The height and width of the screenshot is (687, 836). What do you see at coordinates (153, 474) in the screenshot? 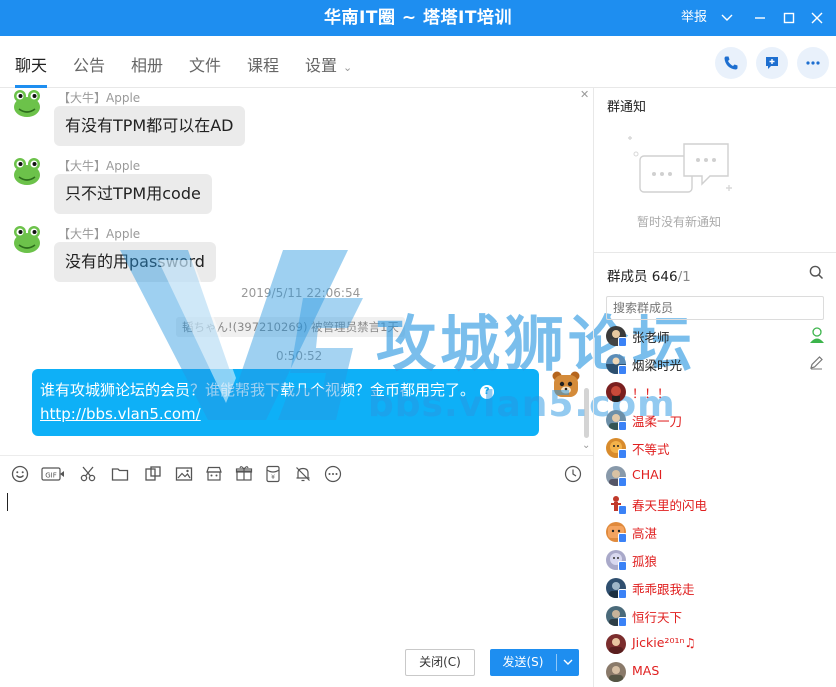
I see `screenshot-icon` at bounding box center [153, 474].